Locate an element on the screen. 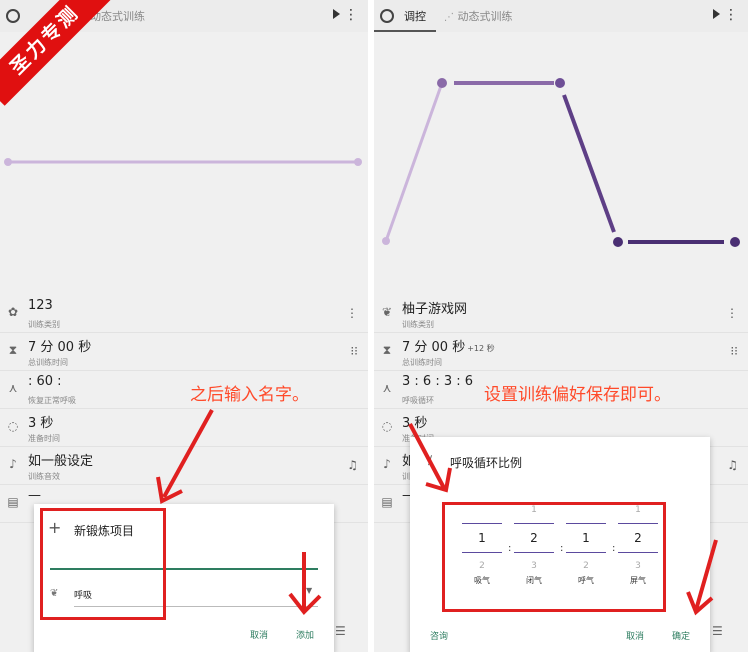  list-item: ⋏ : 60 : 恢复正常呼吸 is located at coordinates (184, 390).